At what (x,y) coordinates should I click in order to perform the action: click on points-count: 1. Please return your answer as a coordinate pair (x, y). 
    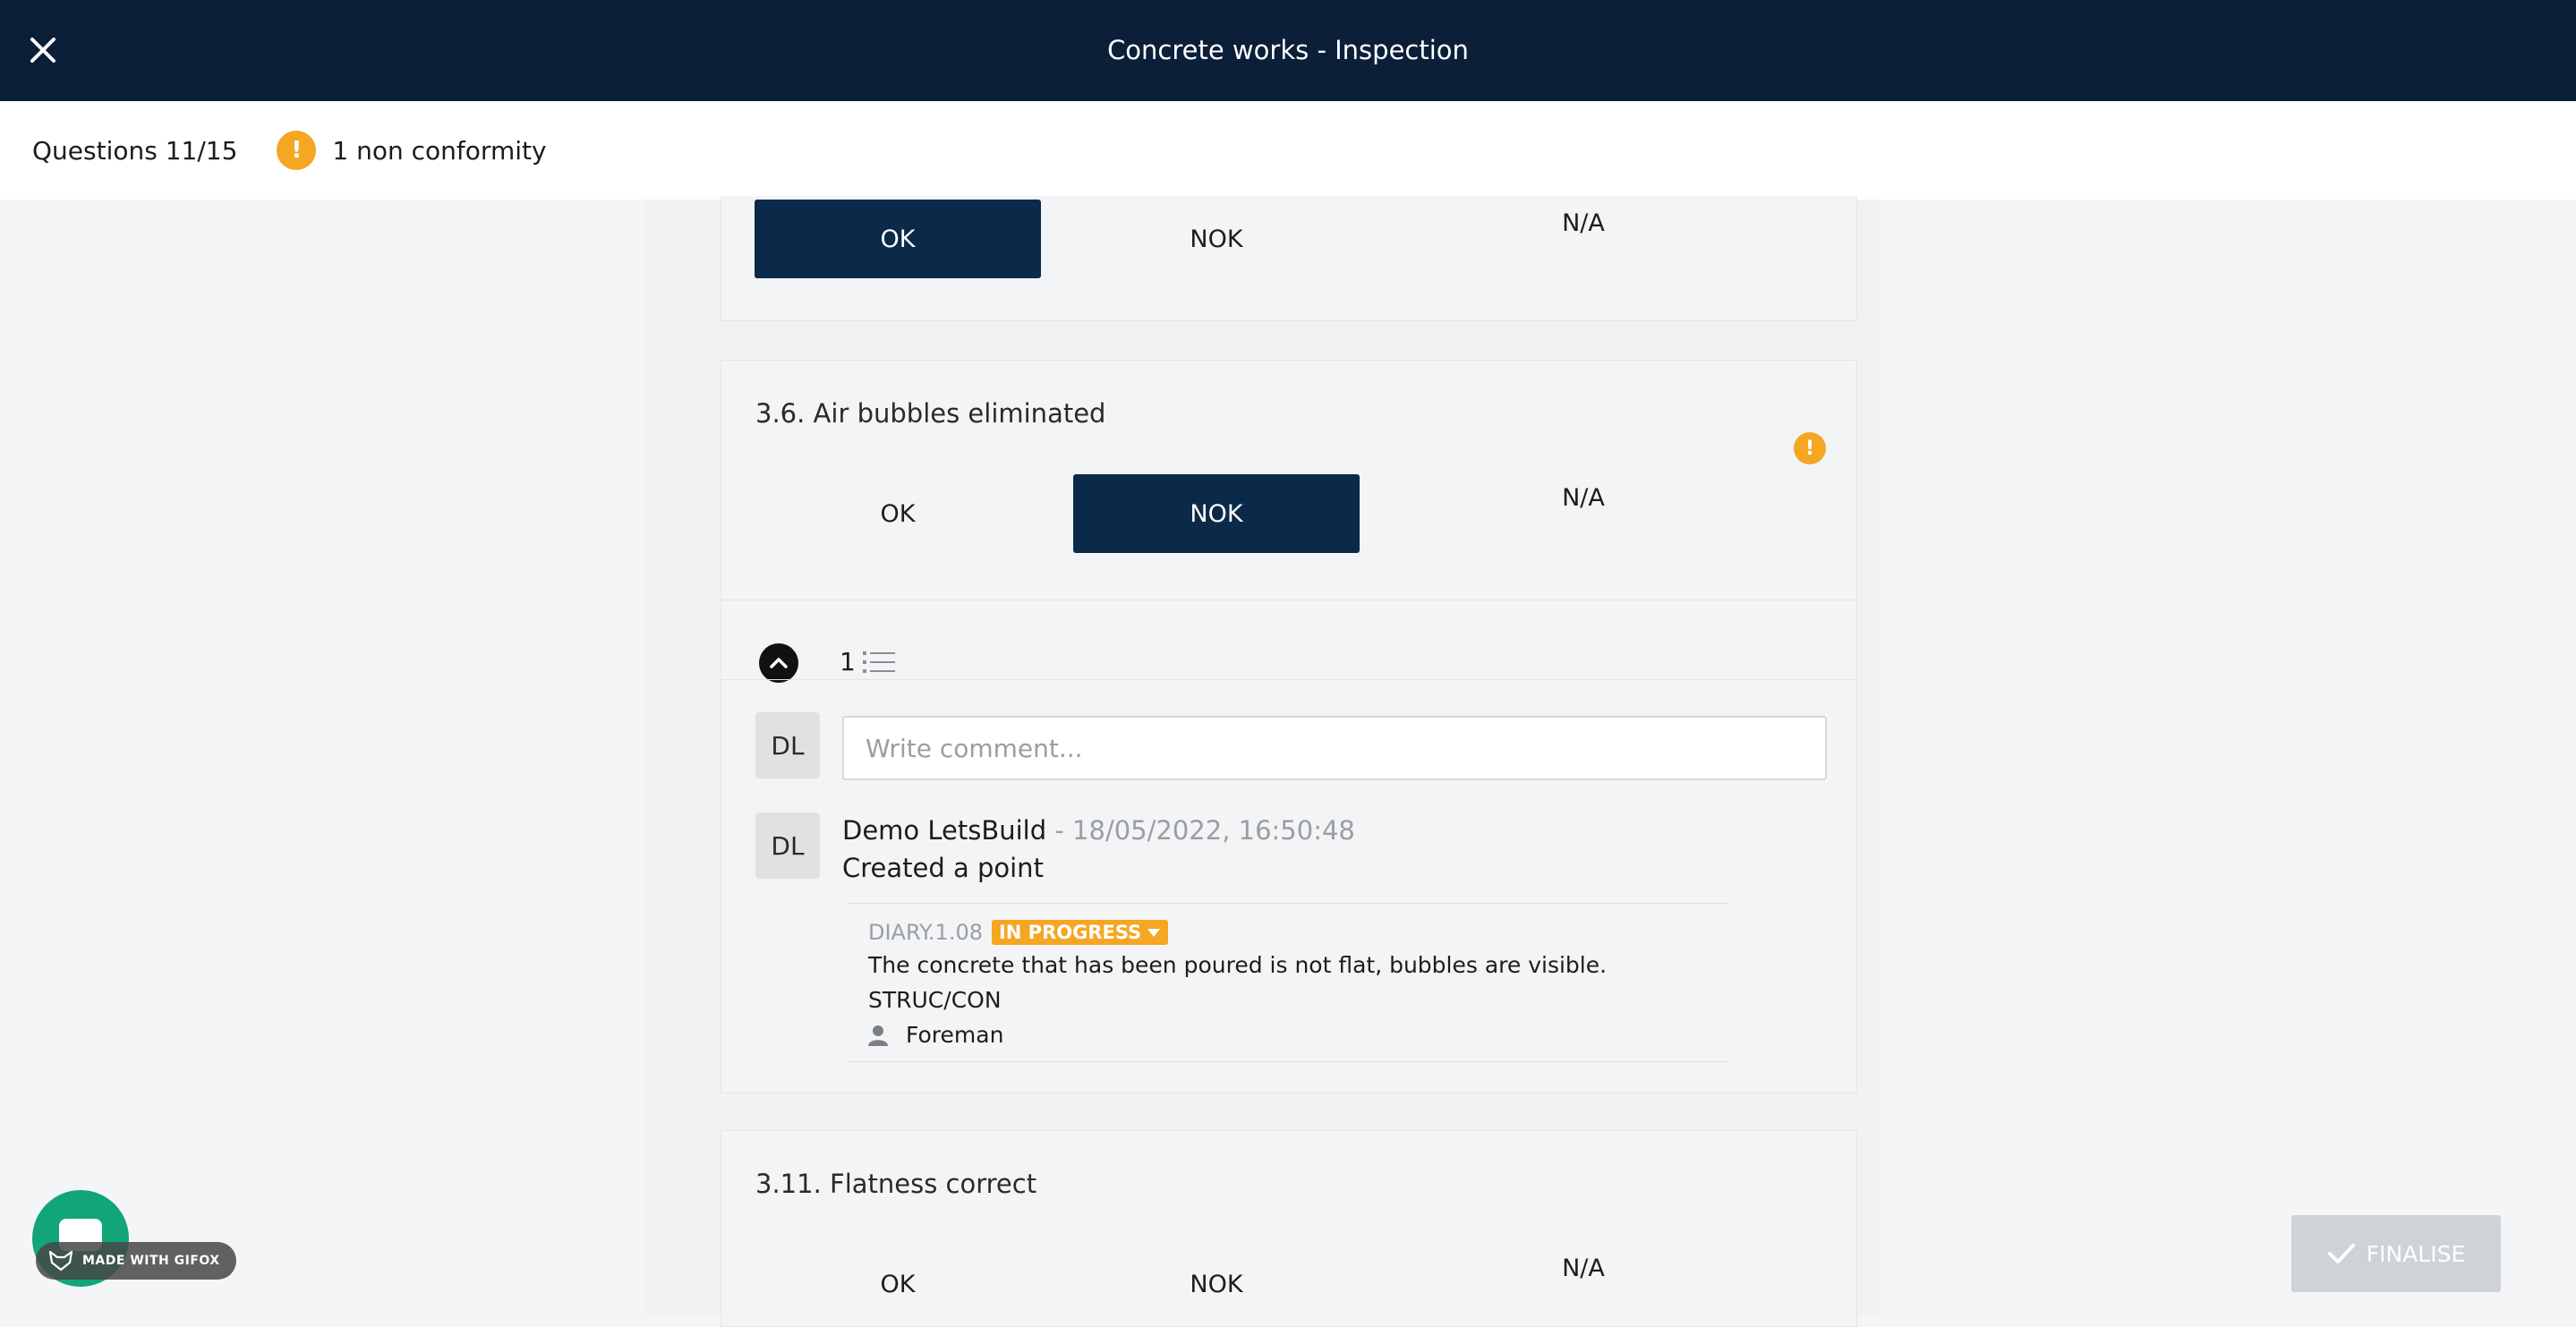
    Looking at the image, I should click on (848, 662).